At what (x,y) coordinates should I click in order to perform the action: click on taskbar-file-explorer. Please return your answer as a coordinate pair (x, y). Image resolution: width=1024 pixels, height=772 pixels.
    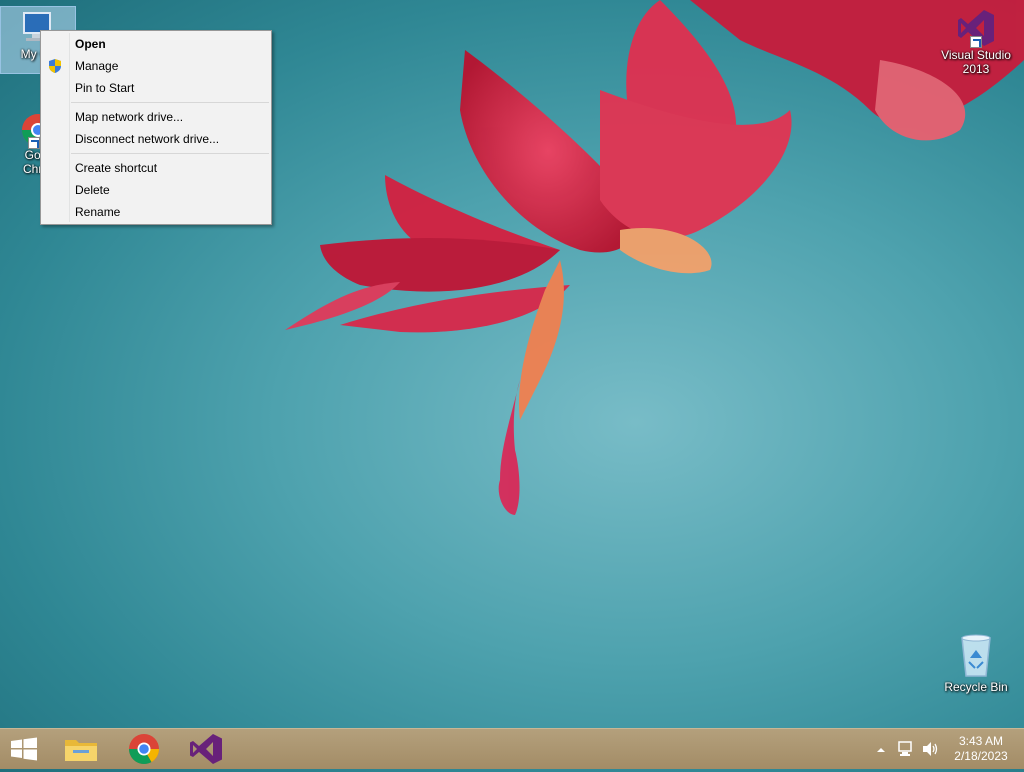
    Looking at the image, I should click on (81, 749).